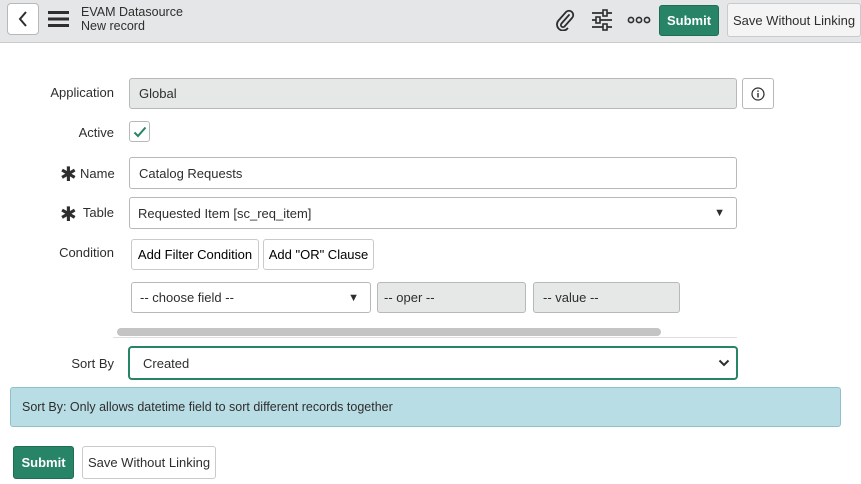  What do you see at coordinates (158, 93) in the screenshot?
I see `application-value: Global` at bounding box center [158, 93].